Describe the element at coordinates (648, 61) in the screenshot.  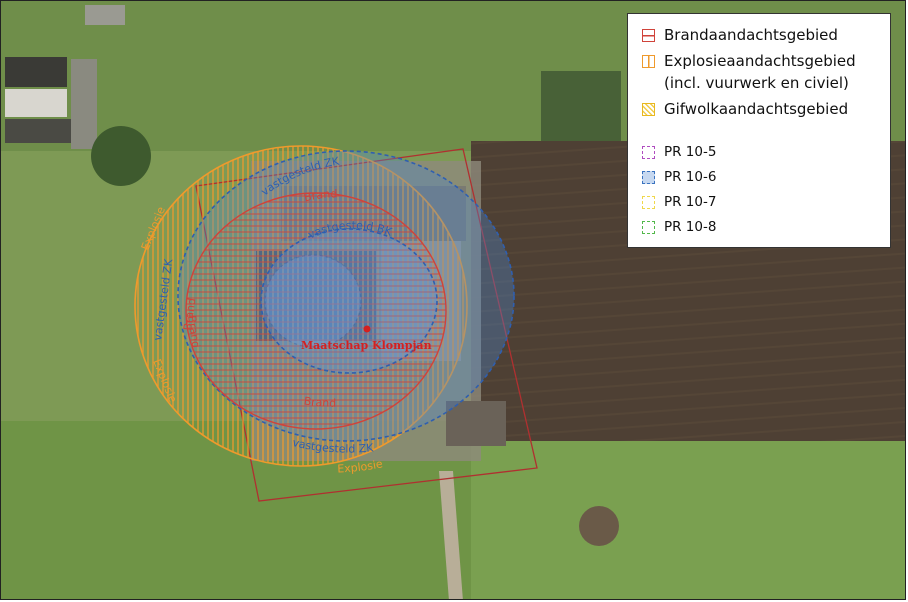
I see `explosie-swatch` at that location.